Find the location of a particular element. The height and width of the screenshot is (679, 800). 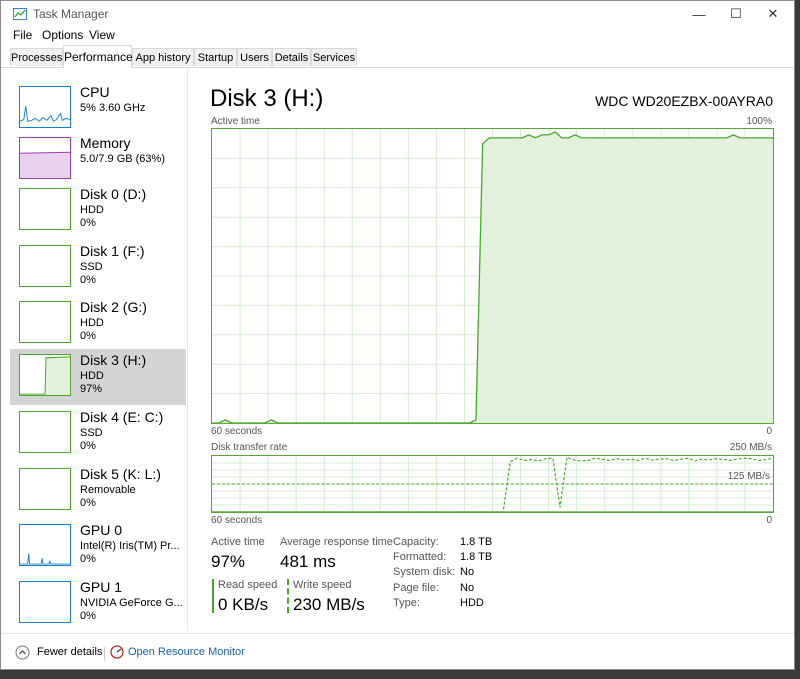

sidebar-item-name: GPU 0 is located at coordinates (101, 530).